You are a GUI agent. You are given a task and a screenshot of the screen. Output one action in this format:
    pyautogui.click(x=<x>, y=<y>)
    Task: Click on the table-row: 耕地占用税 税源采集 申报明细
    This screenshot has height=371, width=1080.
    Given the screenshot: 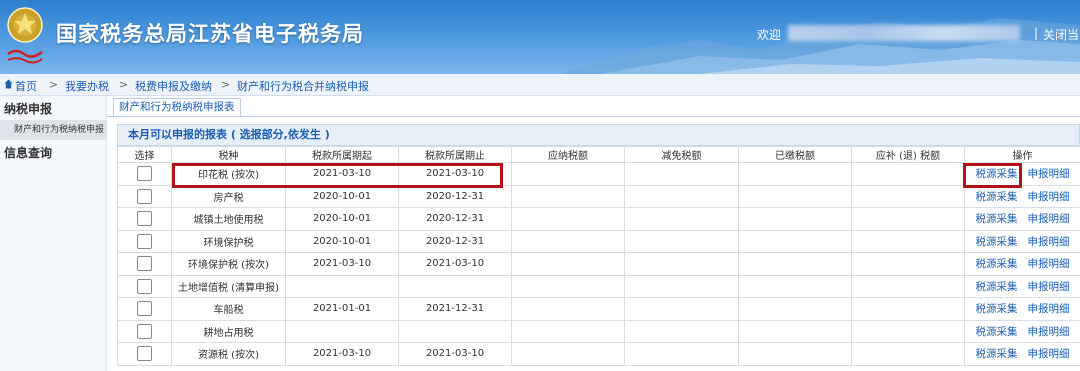 What is the action you would take?
    pyautogui.click(x=598, y=331)
    